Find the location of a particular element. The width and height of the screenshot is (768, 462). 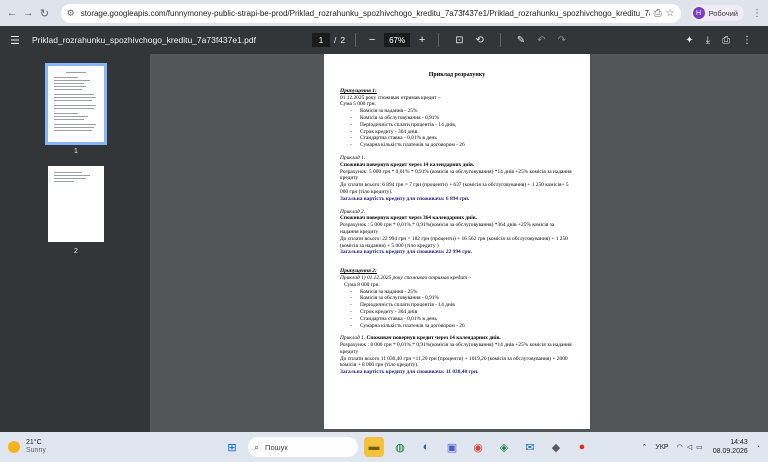

example-2-heading: Приклад 2. is located at coordinates (353, 211).